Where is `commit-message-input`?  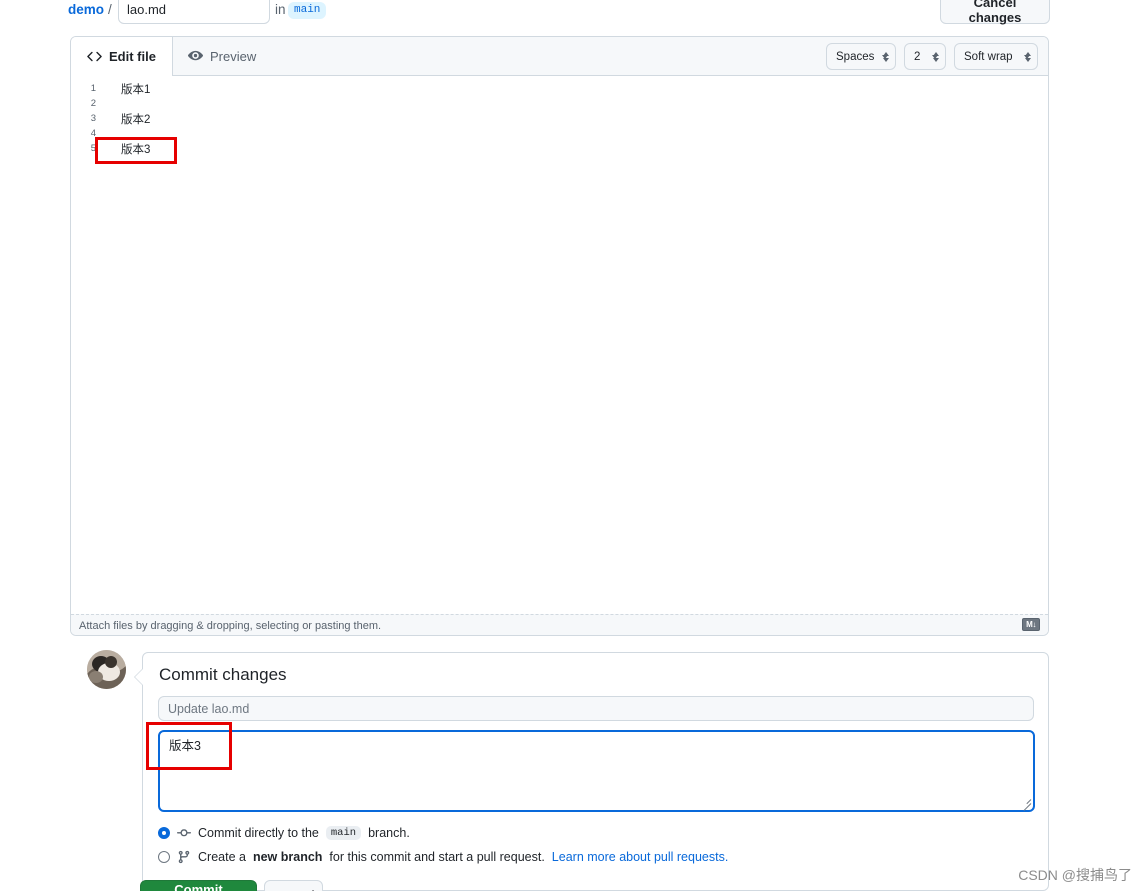
commit-message-input is located at coordinates (596, 708).